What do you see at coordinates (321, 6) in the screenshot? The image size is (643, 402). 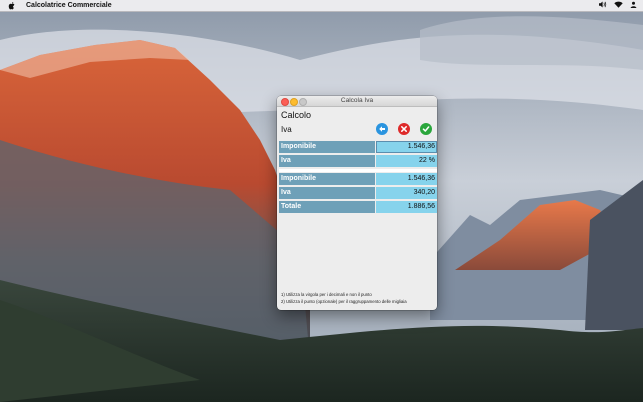 I see `menu-bar: Calcolatrice Commerciale` at bounding box center [321, 6].